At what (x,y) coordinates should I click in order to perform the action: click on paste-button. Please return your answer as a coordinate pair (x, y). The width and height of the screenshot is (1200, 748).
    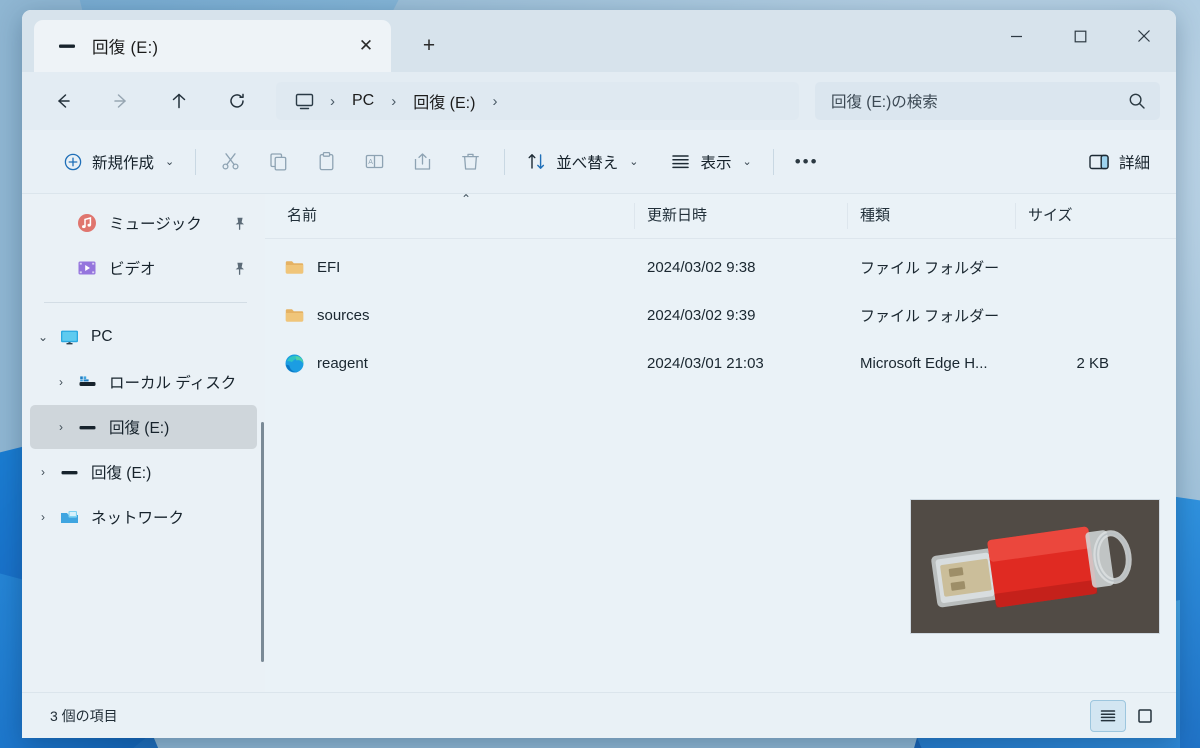
    Looking at the image, I should click on (326, 162).